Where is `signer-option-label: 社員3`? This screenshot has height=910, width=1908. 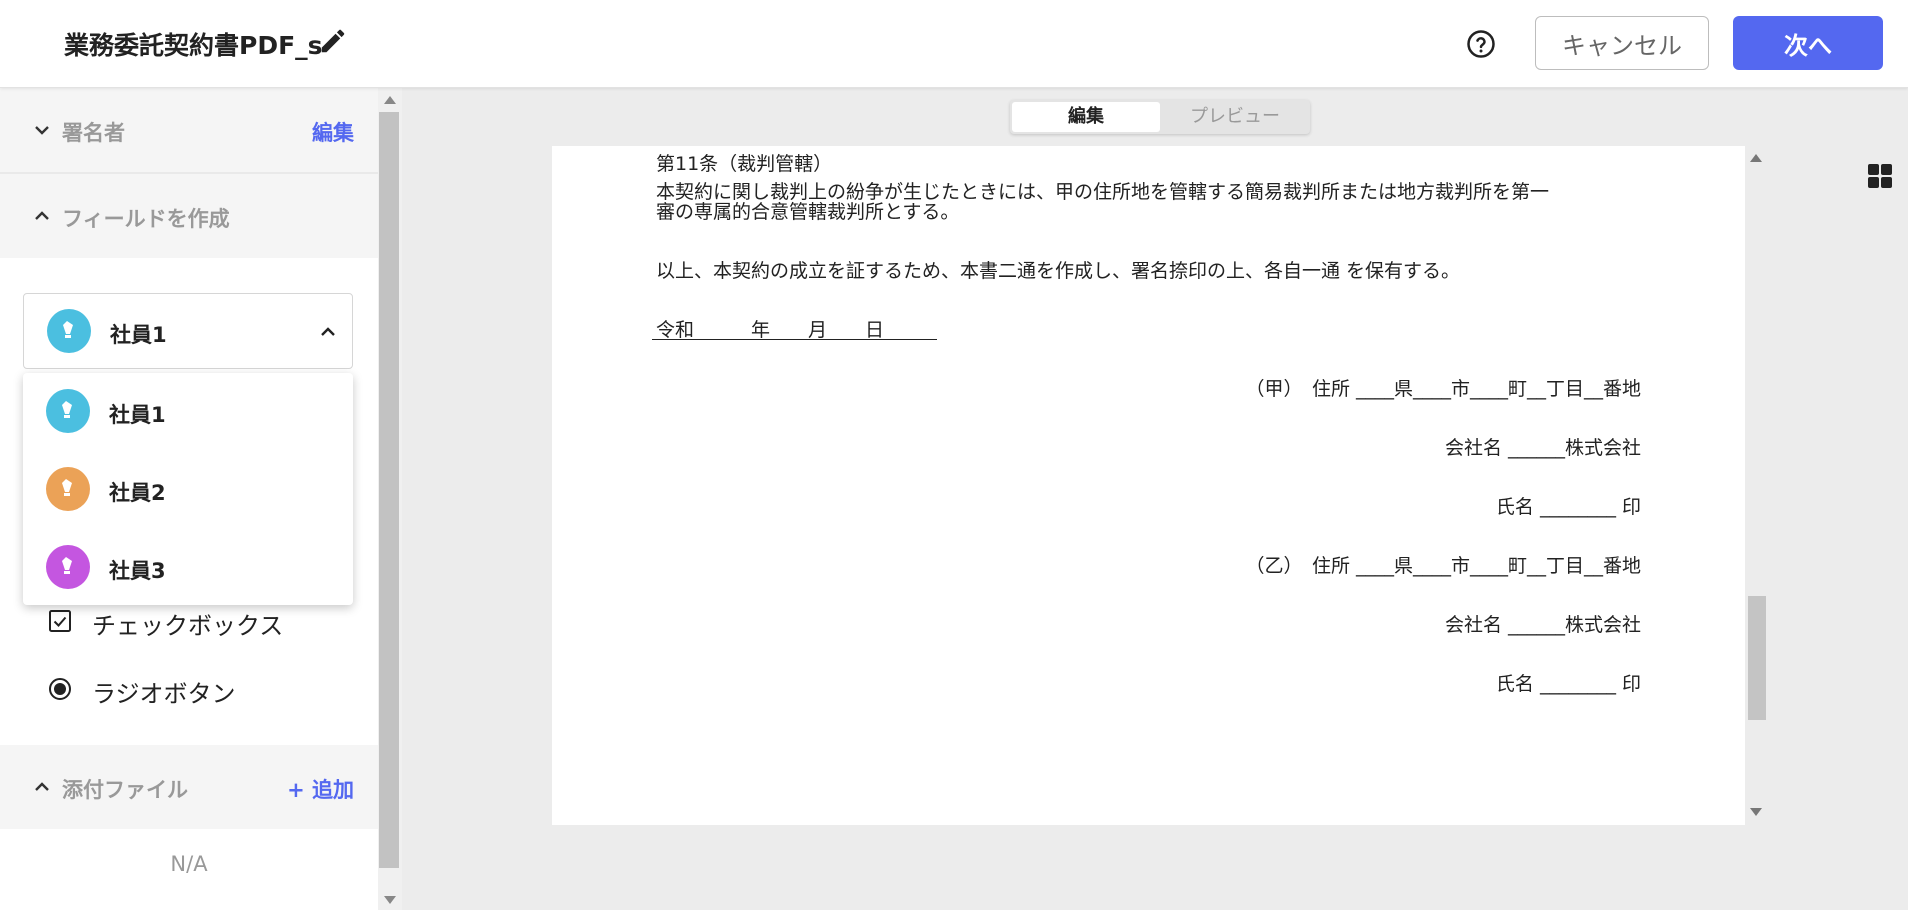
signer-option-label: 社員3 is located at coordinates (137, 571).